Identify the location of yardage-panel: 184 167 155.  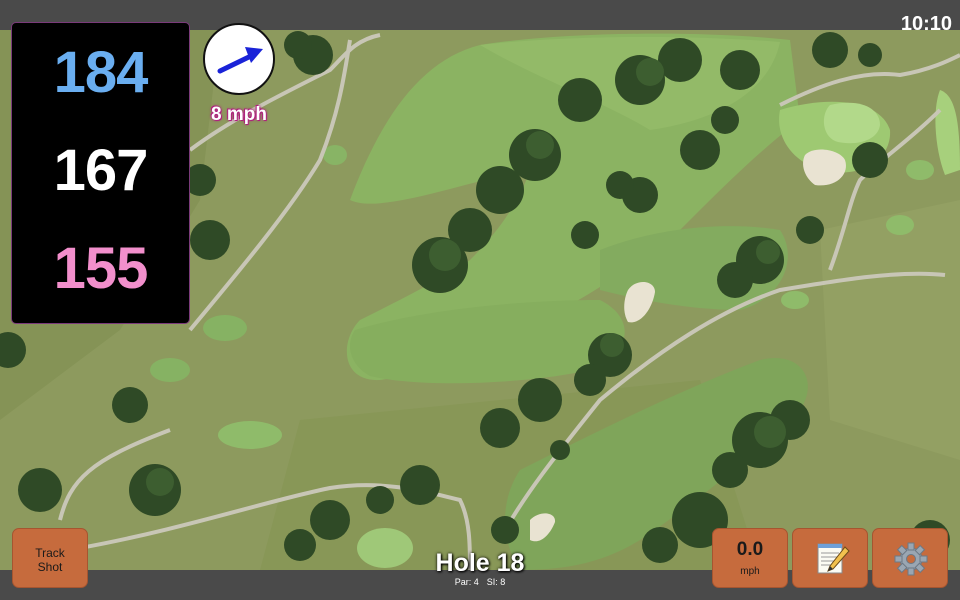
(100, 173).